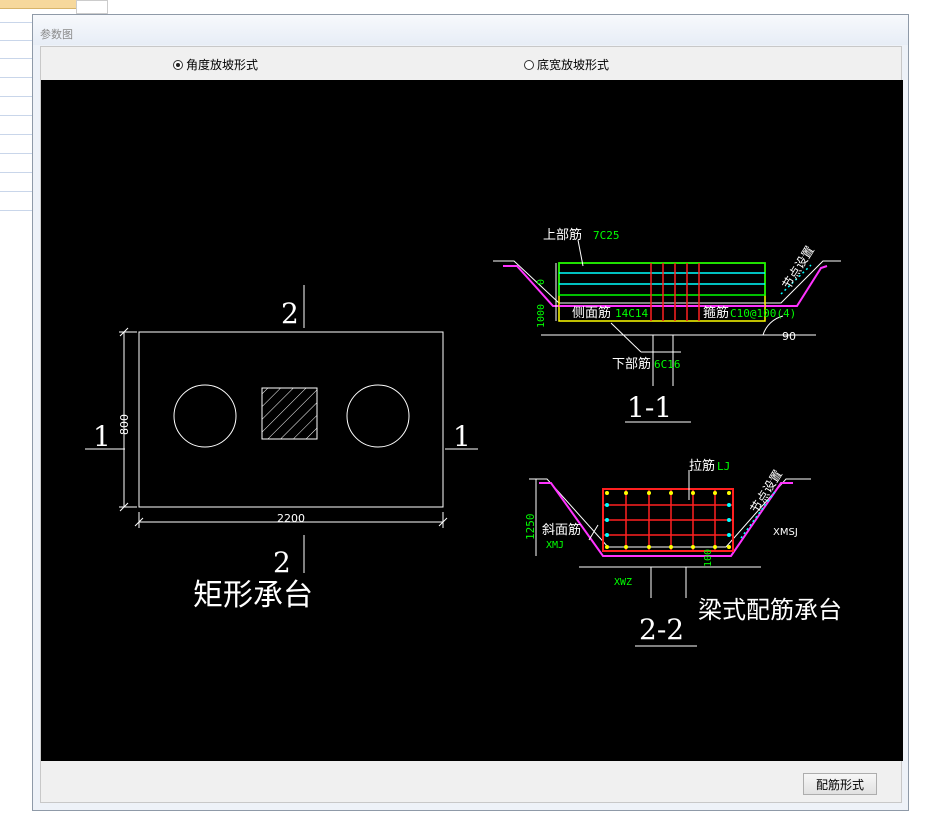 The width and height of the screenshot is (929, 826). I want to click on left-drawing-title: 矩形承台, so click(253, 595).